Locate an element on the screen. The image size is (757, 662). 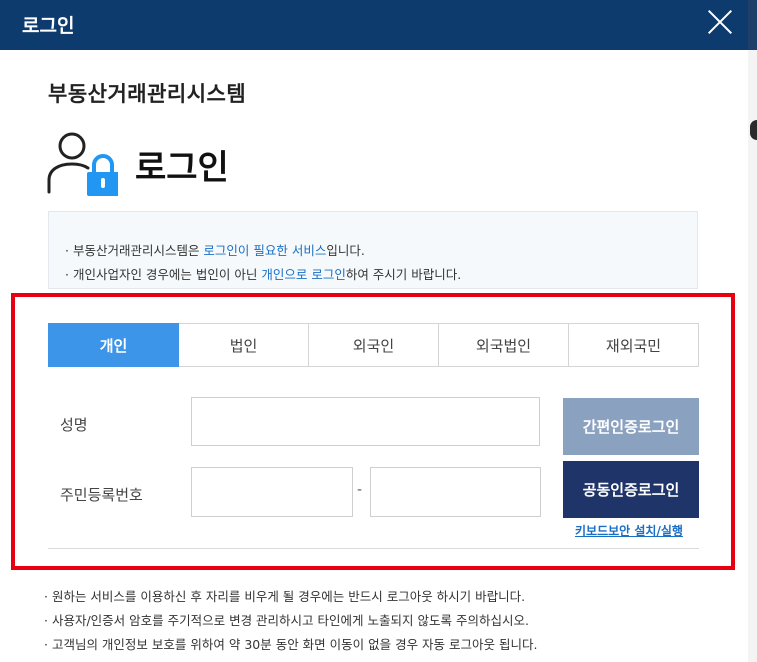
name-label: 성명 is located at coordinates (74, 425).